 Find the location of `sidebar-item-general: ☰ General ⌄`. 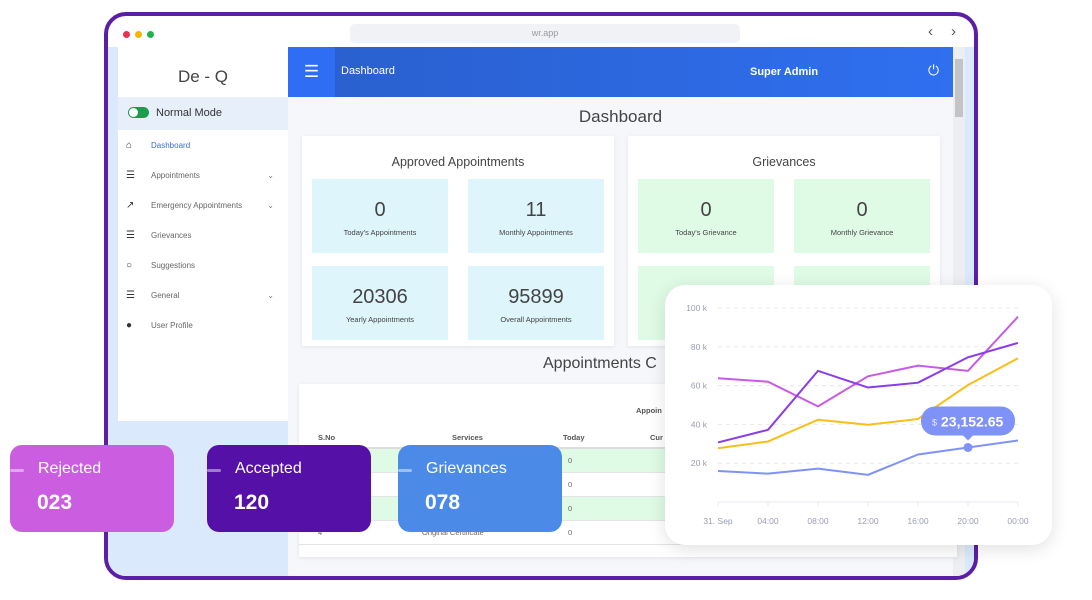

sidebar-item-general: ☰ General ⌄ is located at coordinates (203, 296).